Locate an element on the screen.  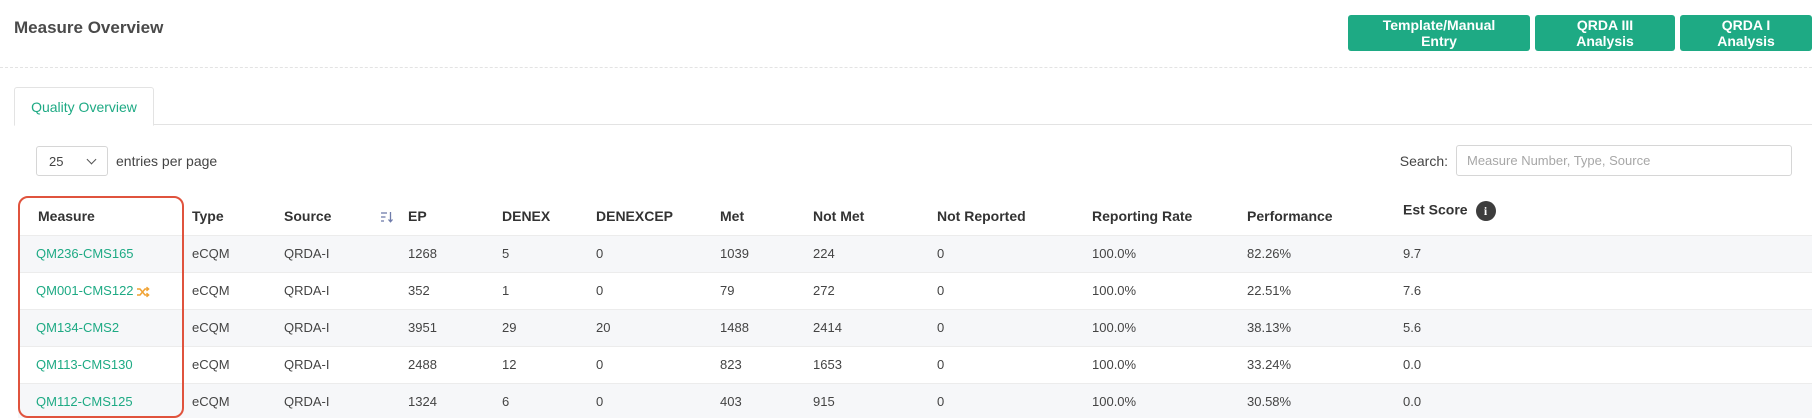
cell-not-met: 1653 is located at coordinates (875, 364).